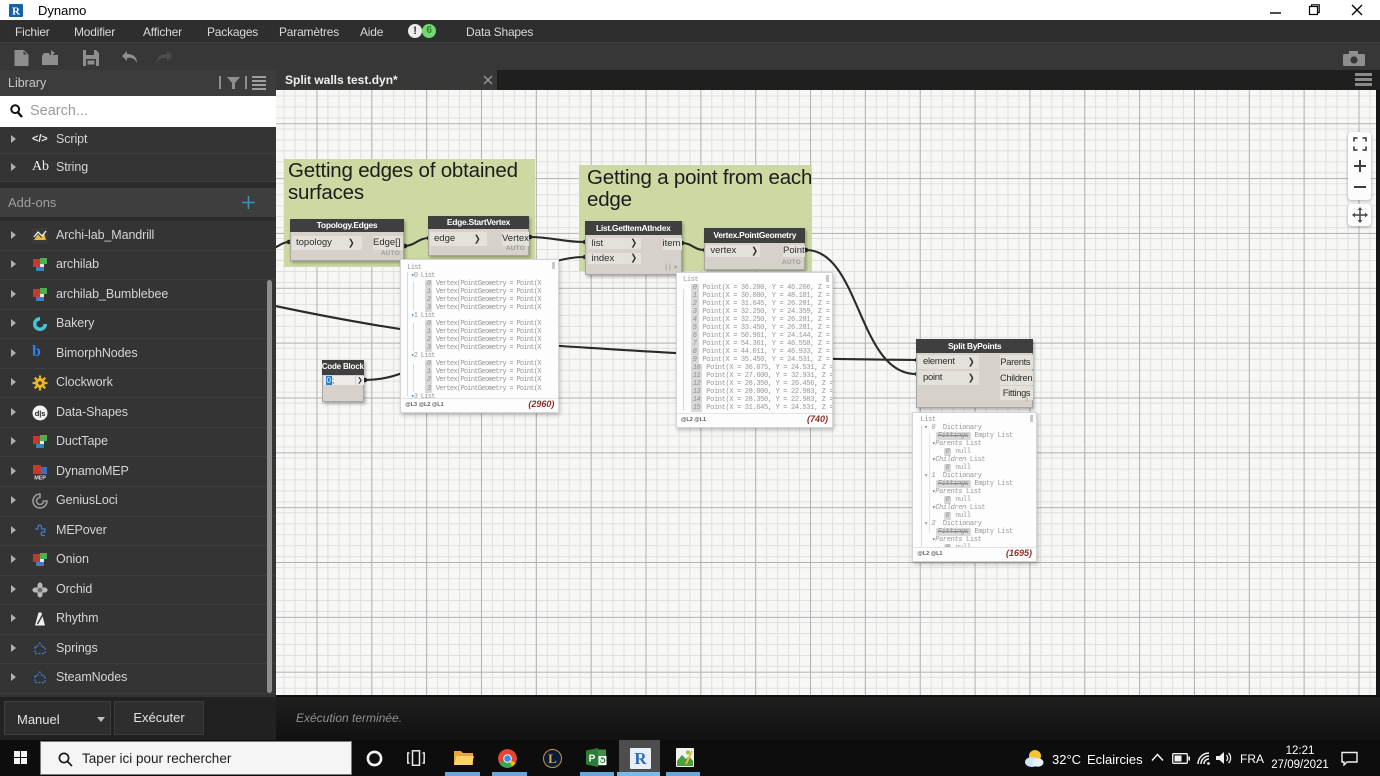 This screenshot has width=1380, height=776. Describe the element at coordinates (592, 759) in the screenshot. I see `svg-text: P` at that location.